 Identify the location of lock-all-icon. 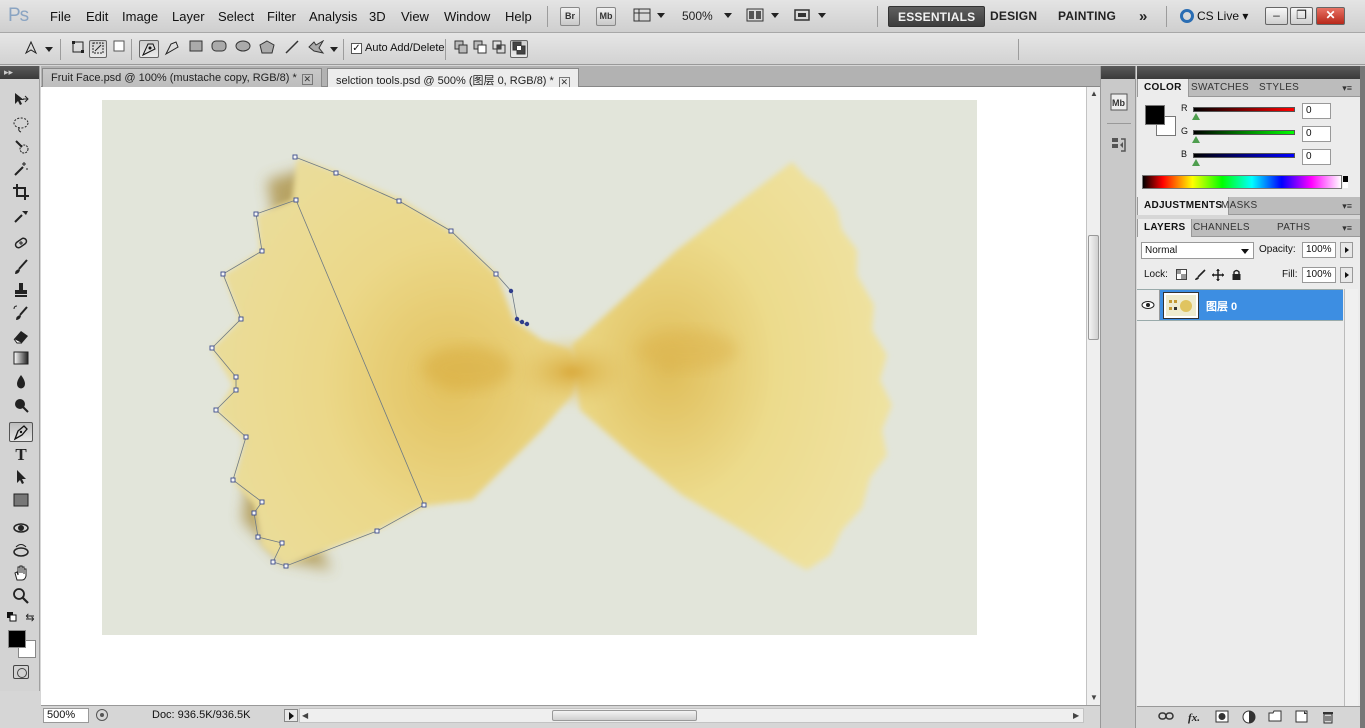
(1236, 275).